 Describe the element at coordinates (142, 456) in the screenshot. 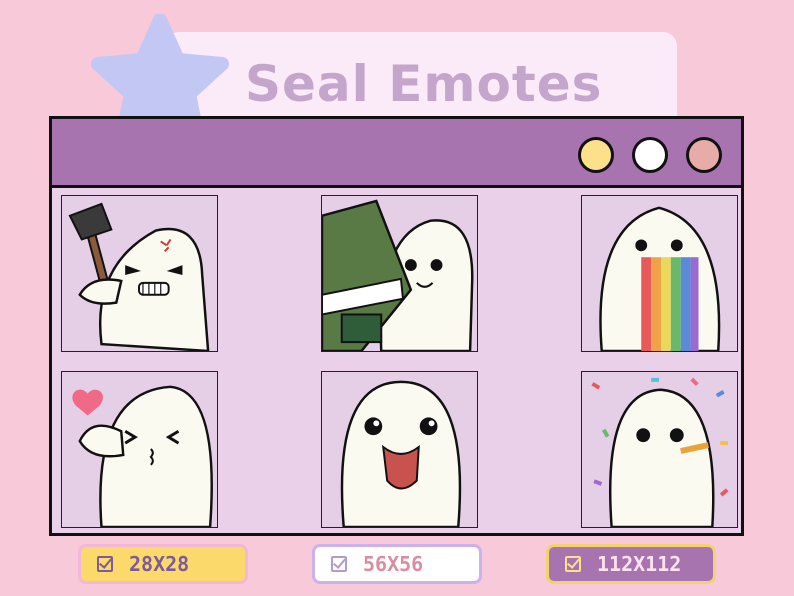

I see `seal-heart-icon` at that location.